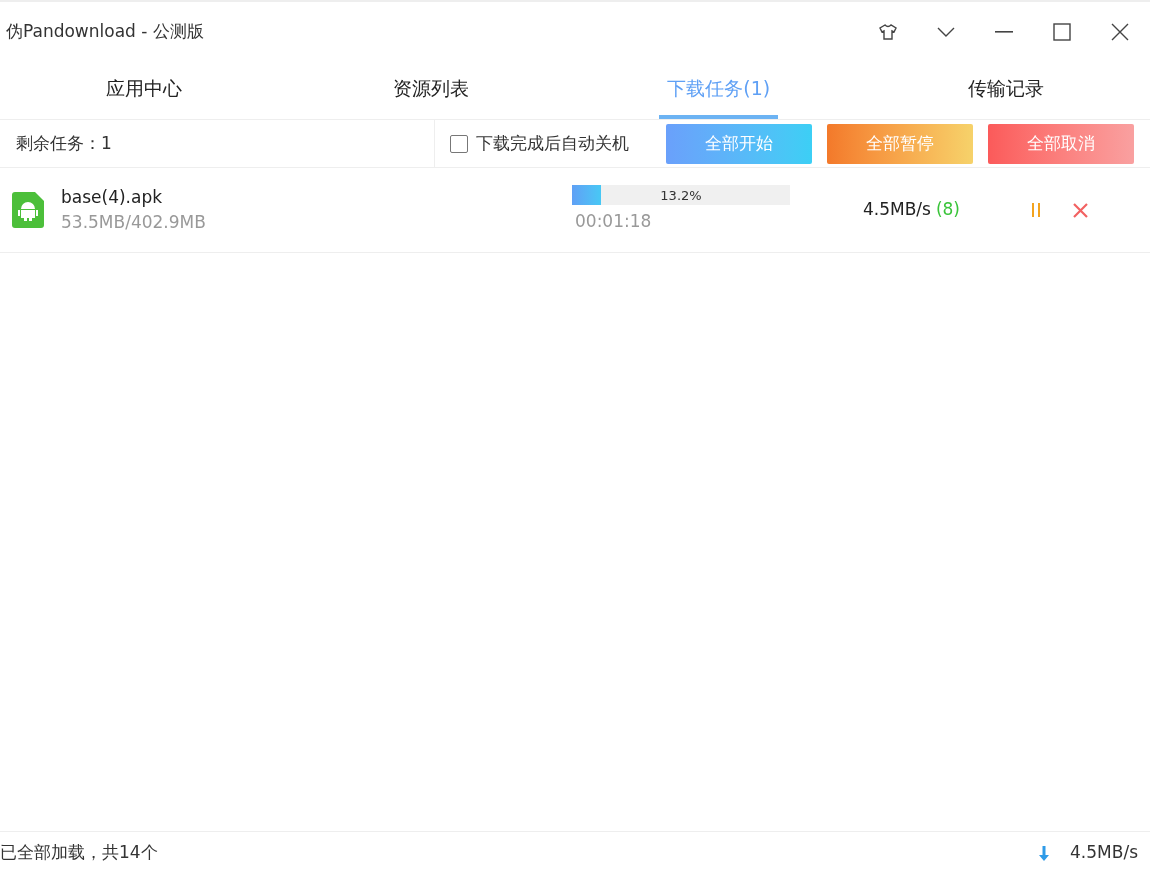 This screenshot has height=874, width=1150. What do you see at coordinates (79, 853) in the screenshot?
I see `status-text: 已全部加载，共14个` at bounding box center [79, 853].